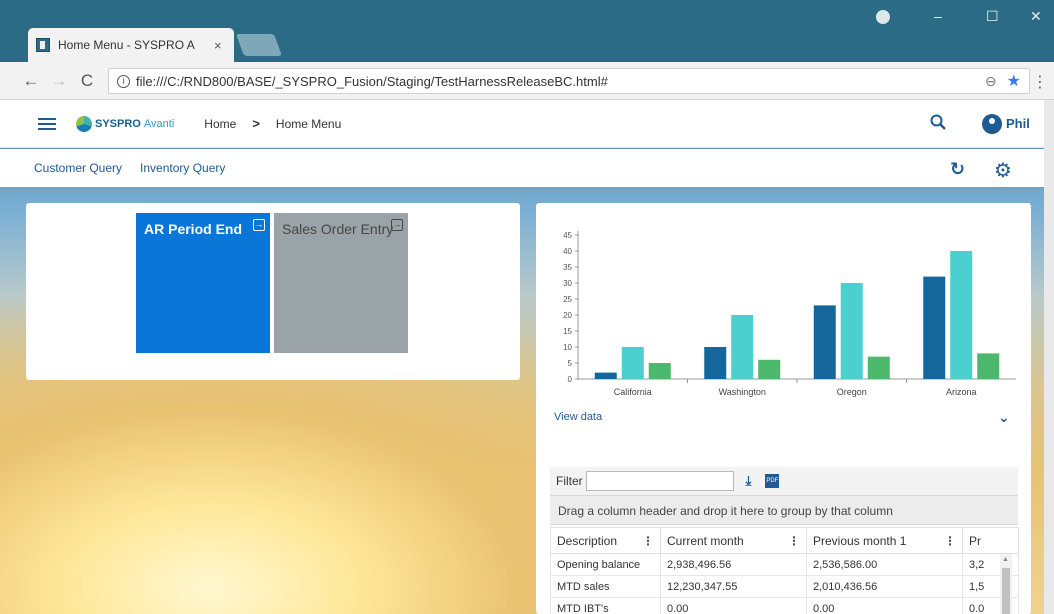 The height and width of the screenshot is (614, 1054). I want to click on refresh-icon: ↻, so click(957, 169).